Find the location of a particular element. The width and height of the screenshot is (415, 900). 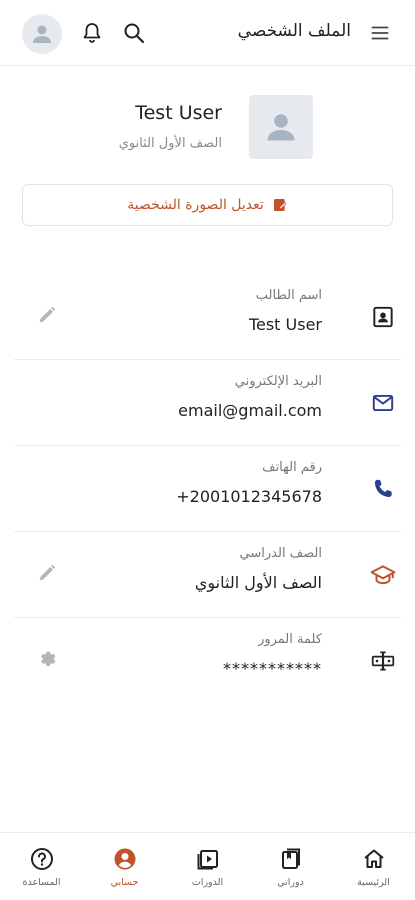

bell-icon is located at coordinates (92, 33).